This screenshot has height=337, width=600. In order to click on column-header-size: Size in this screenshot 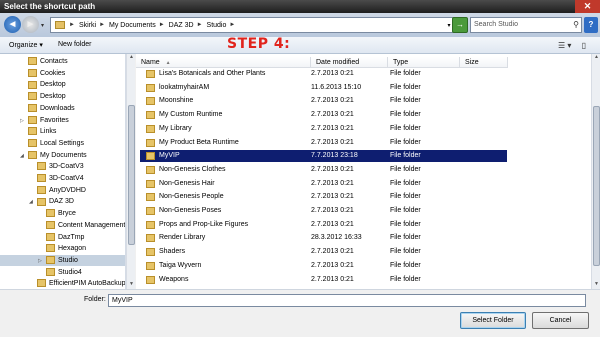, I will do `click(484, 62)`.